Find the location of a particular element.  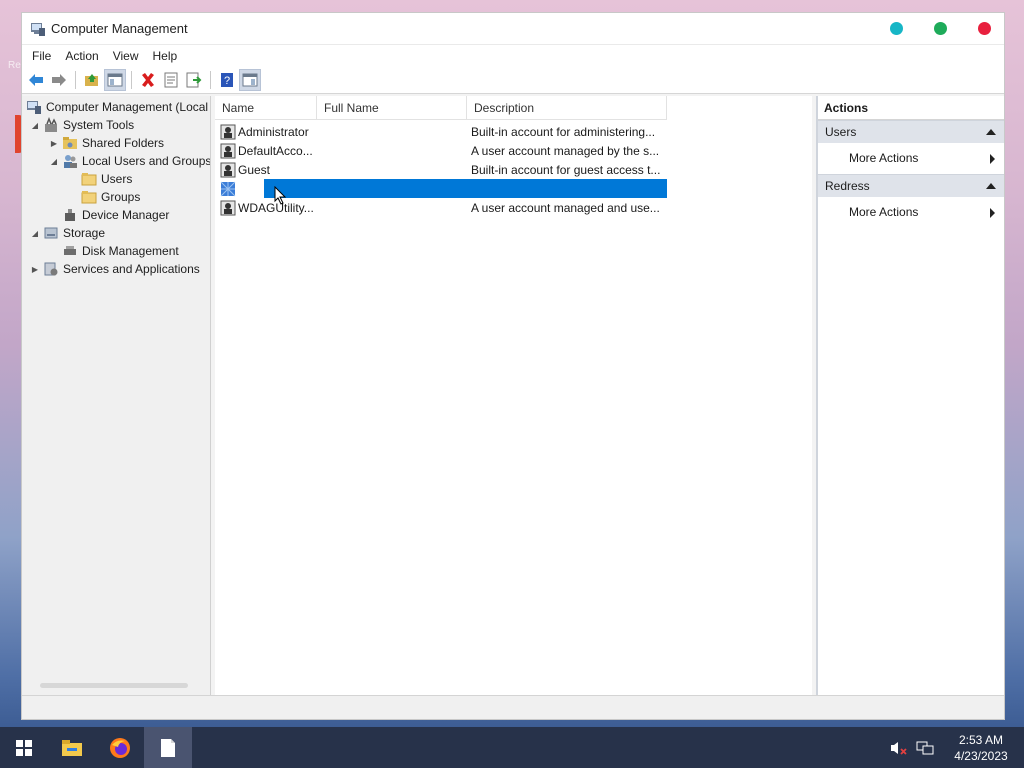

menu-view: View is located at coordinates (126, 56).